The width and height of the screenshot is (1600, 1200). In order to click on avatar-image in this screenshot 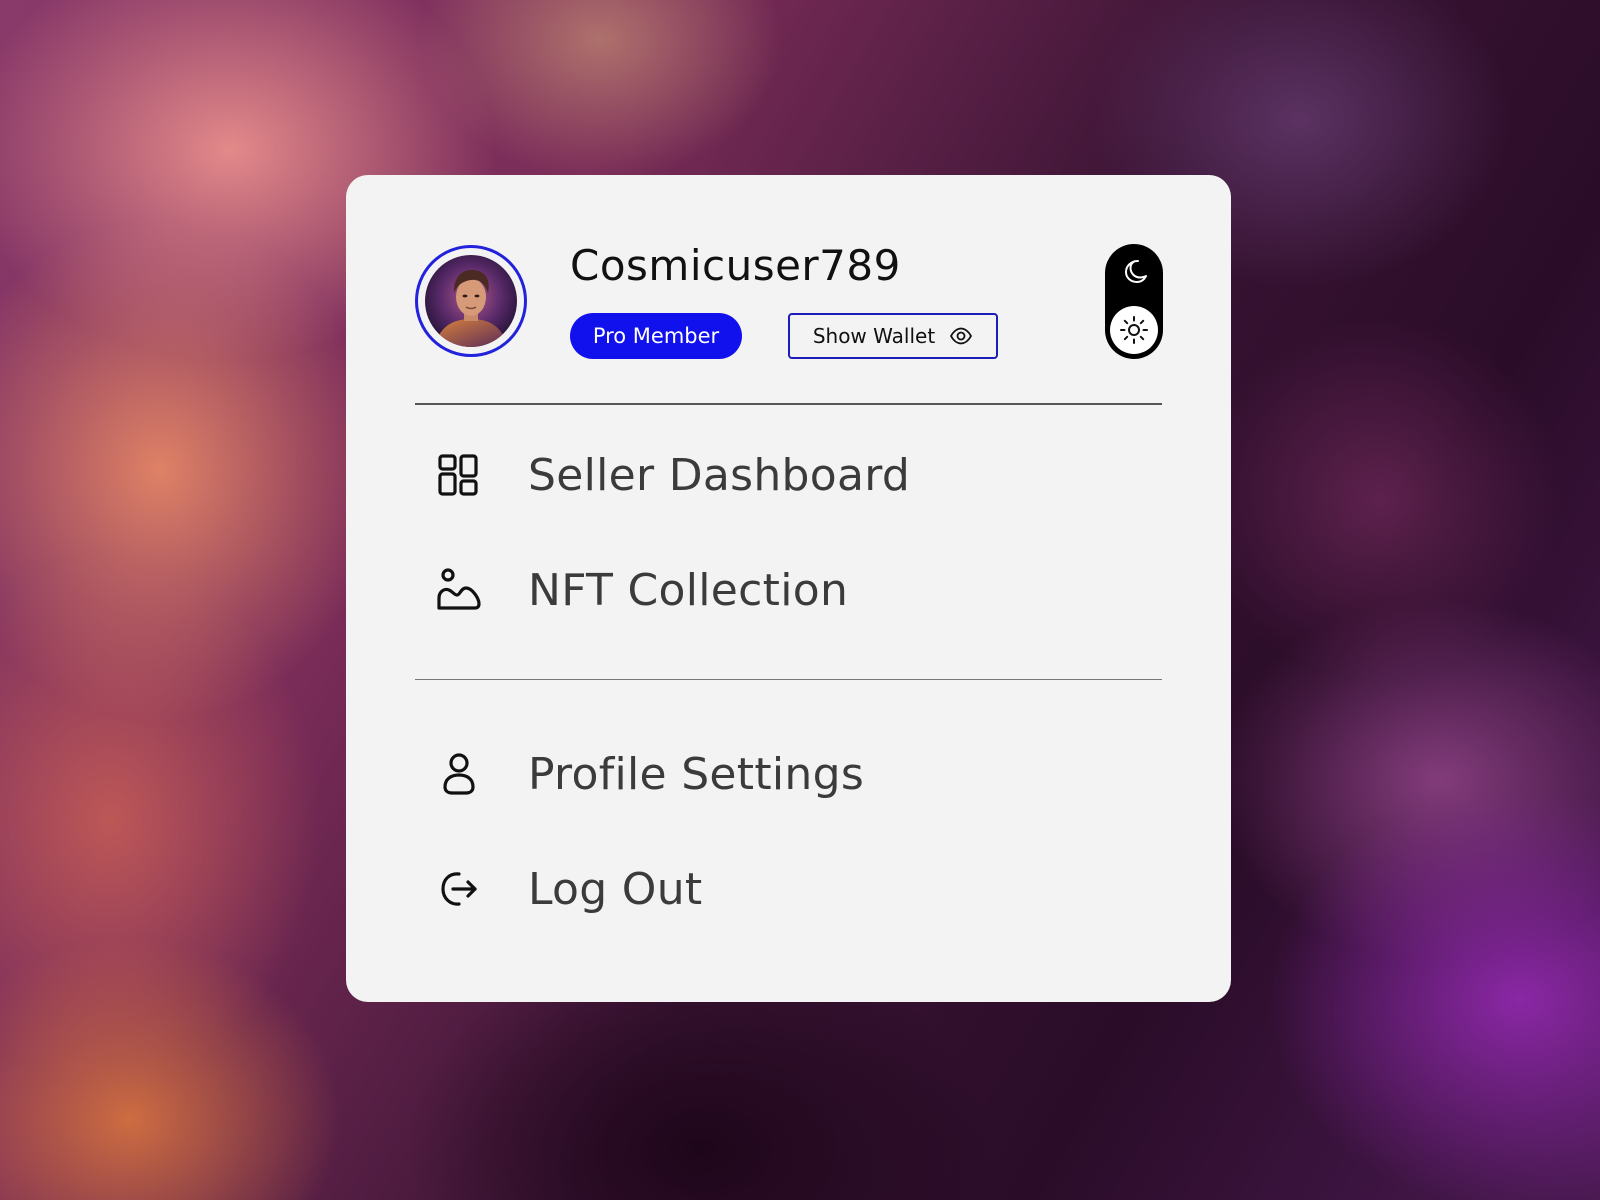, I will do `click(471, 301)`.